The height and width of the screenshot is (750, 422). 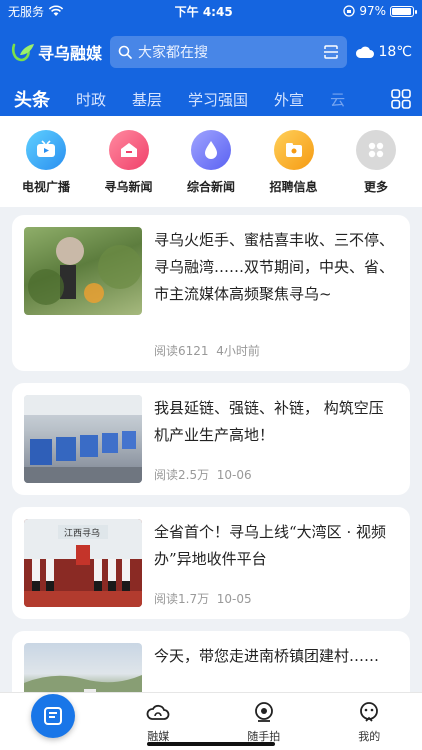 I want to click on news-card: 我县延链、强链、补链， 构筑空压机产业生产高地！ 阅读2.5万 10-06, so click(x=211, y=439).